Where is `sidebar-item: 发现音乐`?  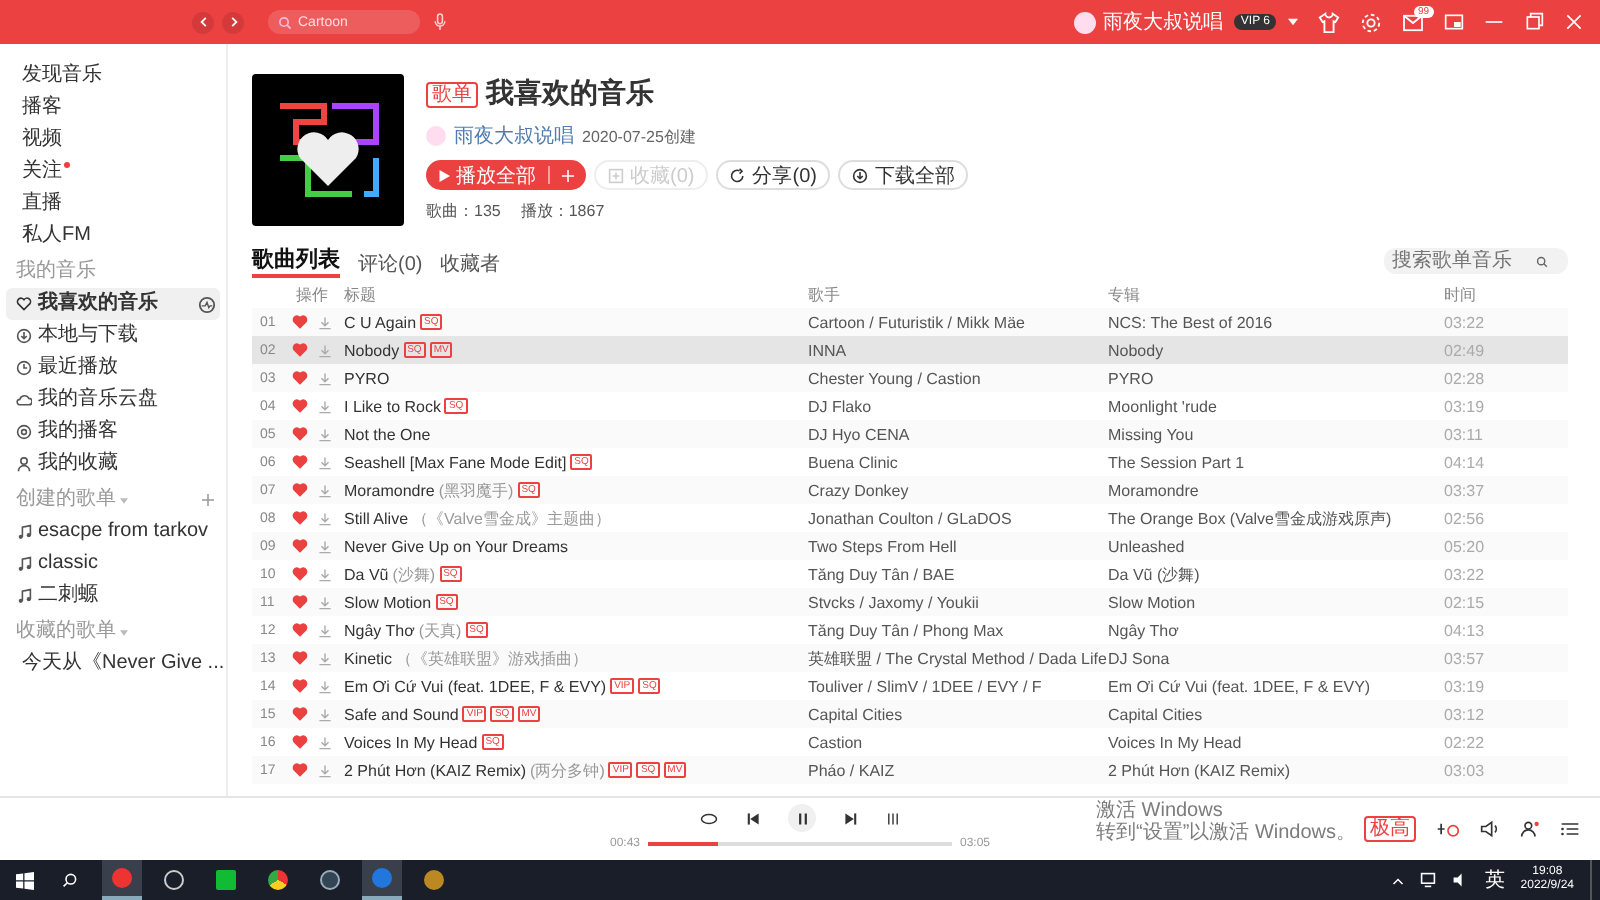 sidebar-item: 发现音乐 is located at coordinates (113, 76).